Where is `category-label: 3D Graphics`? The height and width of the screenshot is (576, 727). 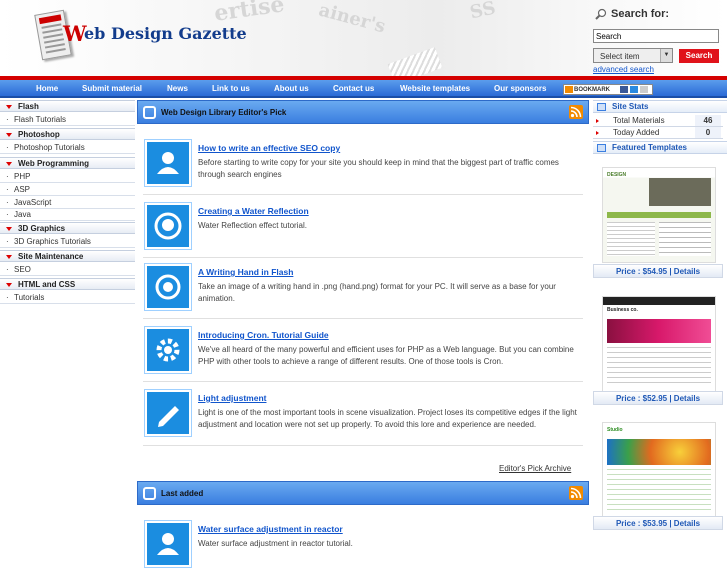 category-label: 3D Graphics is located at coordinates (42, 228).